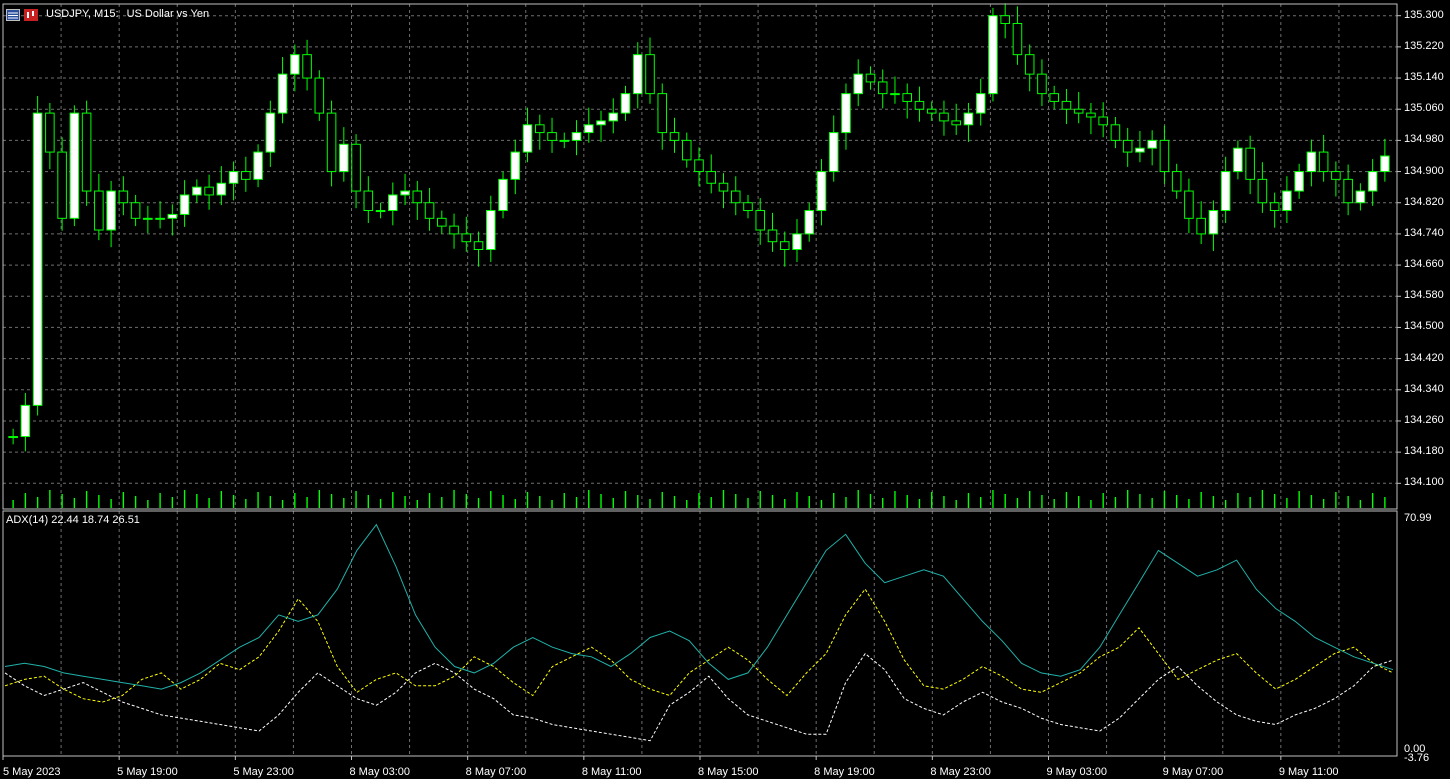 This screenshot has height=779, width=1450. Describe the element at coordinates (380, 772) in the screenshot. I see `time-tick-label: 8 May 03:00` at that location.